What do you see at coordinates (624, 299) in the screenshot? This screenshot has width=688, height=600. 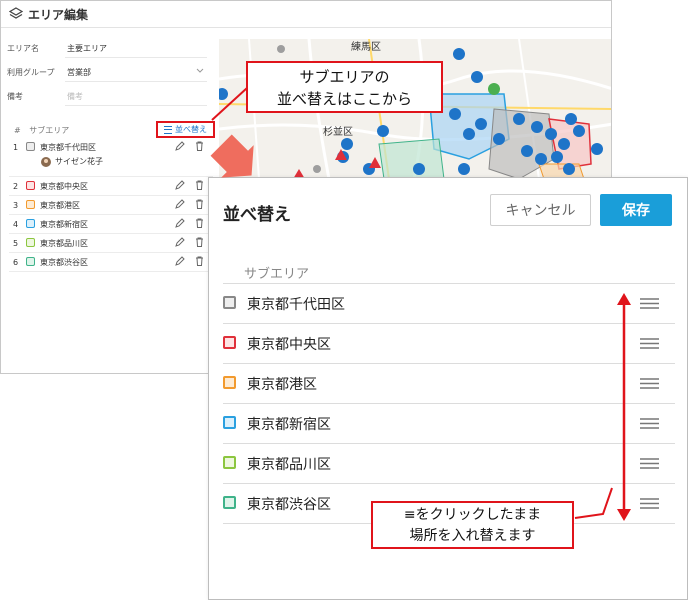 I see `arrow-up-icon` at bounding box center [624, 299].